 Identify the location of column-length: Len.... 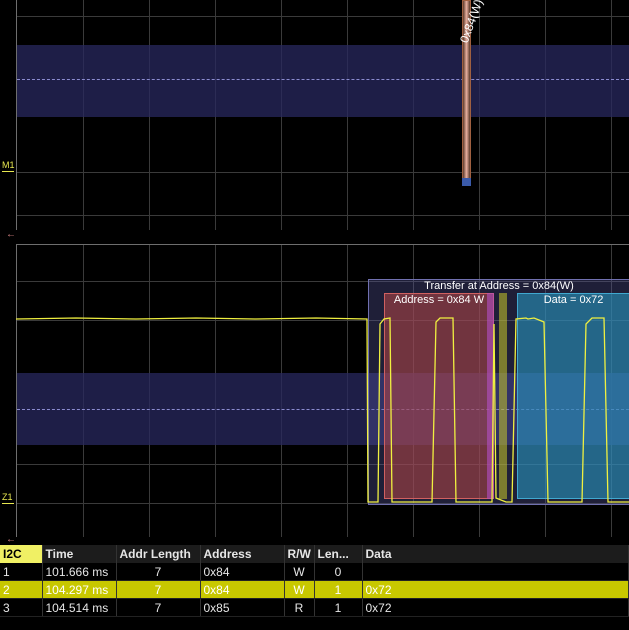
(338, 554).